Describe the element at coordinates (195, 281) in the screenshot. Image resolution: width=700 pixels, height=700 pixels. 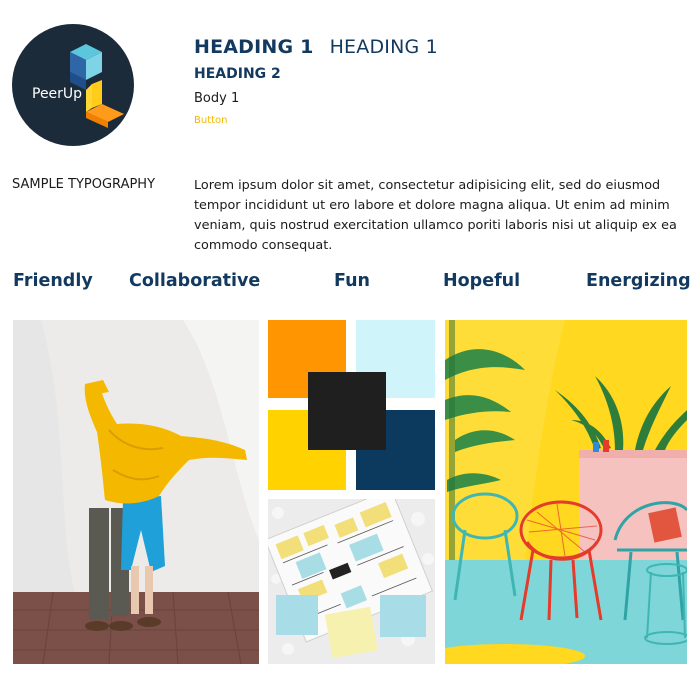
I see `trait-collaborative: Collaborative` at that location.